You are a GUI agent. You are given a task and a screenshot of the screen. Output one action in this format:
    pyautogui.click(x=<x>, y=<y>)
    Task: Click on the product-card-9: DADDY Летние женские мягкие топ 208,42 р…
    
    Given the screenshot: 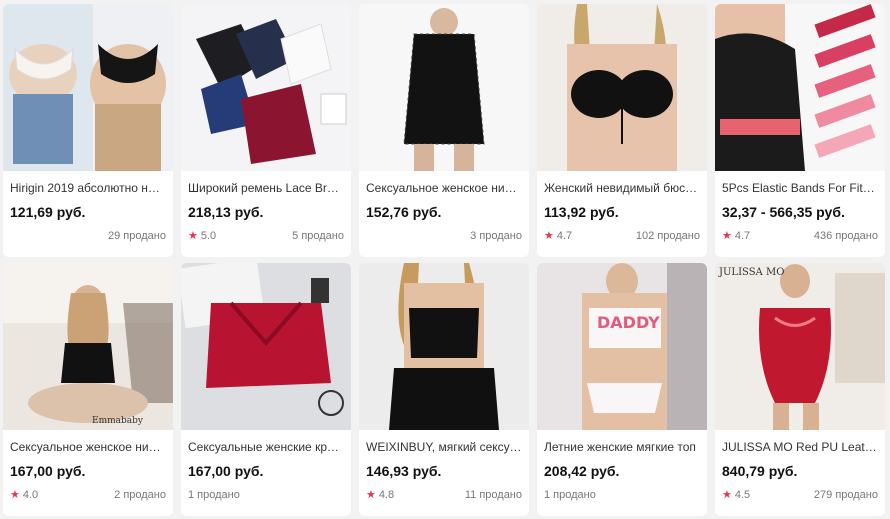 What is the action you would take?
    pyautogui.click(x=622, y=389)
    